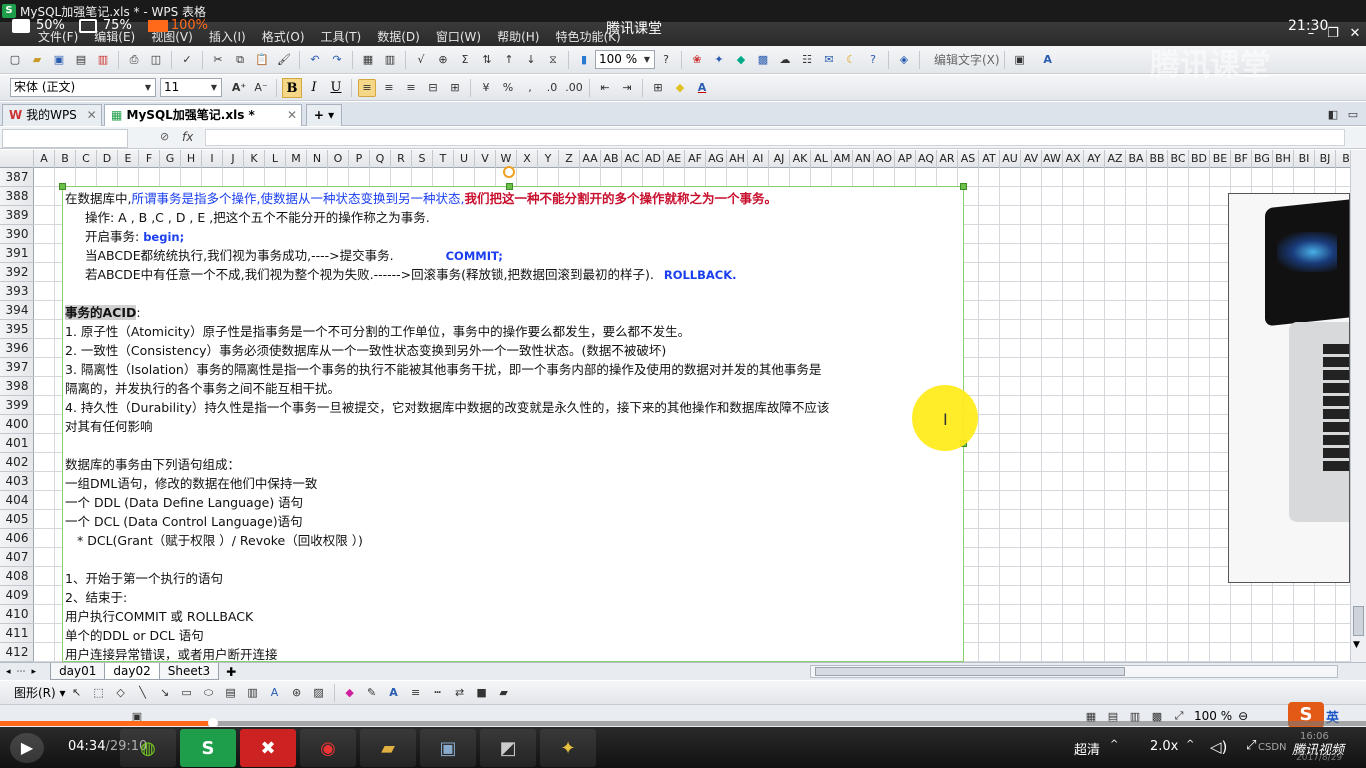  What do you see at coordinates (785, 60) in the screenshot?
I see `backup-icon: ☁` at bounding box center [785, 60].